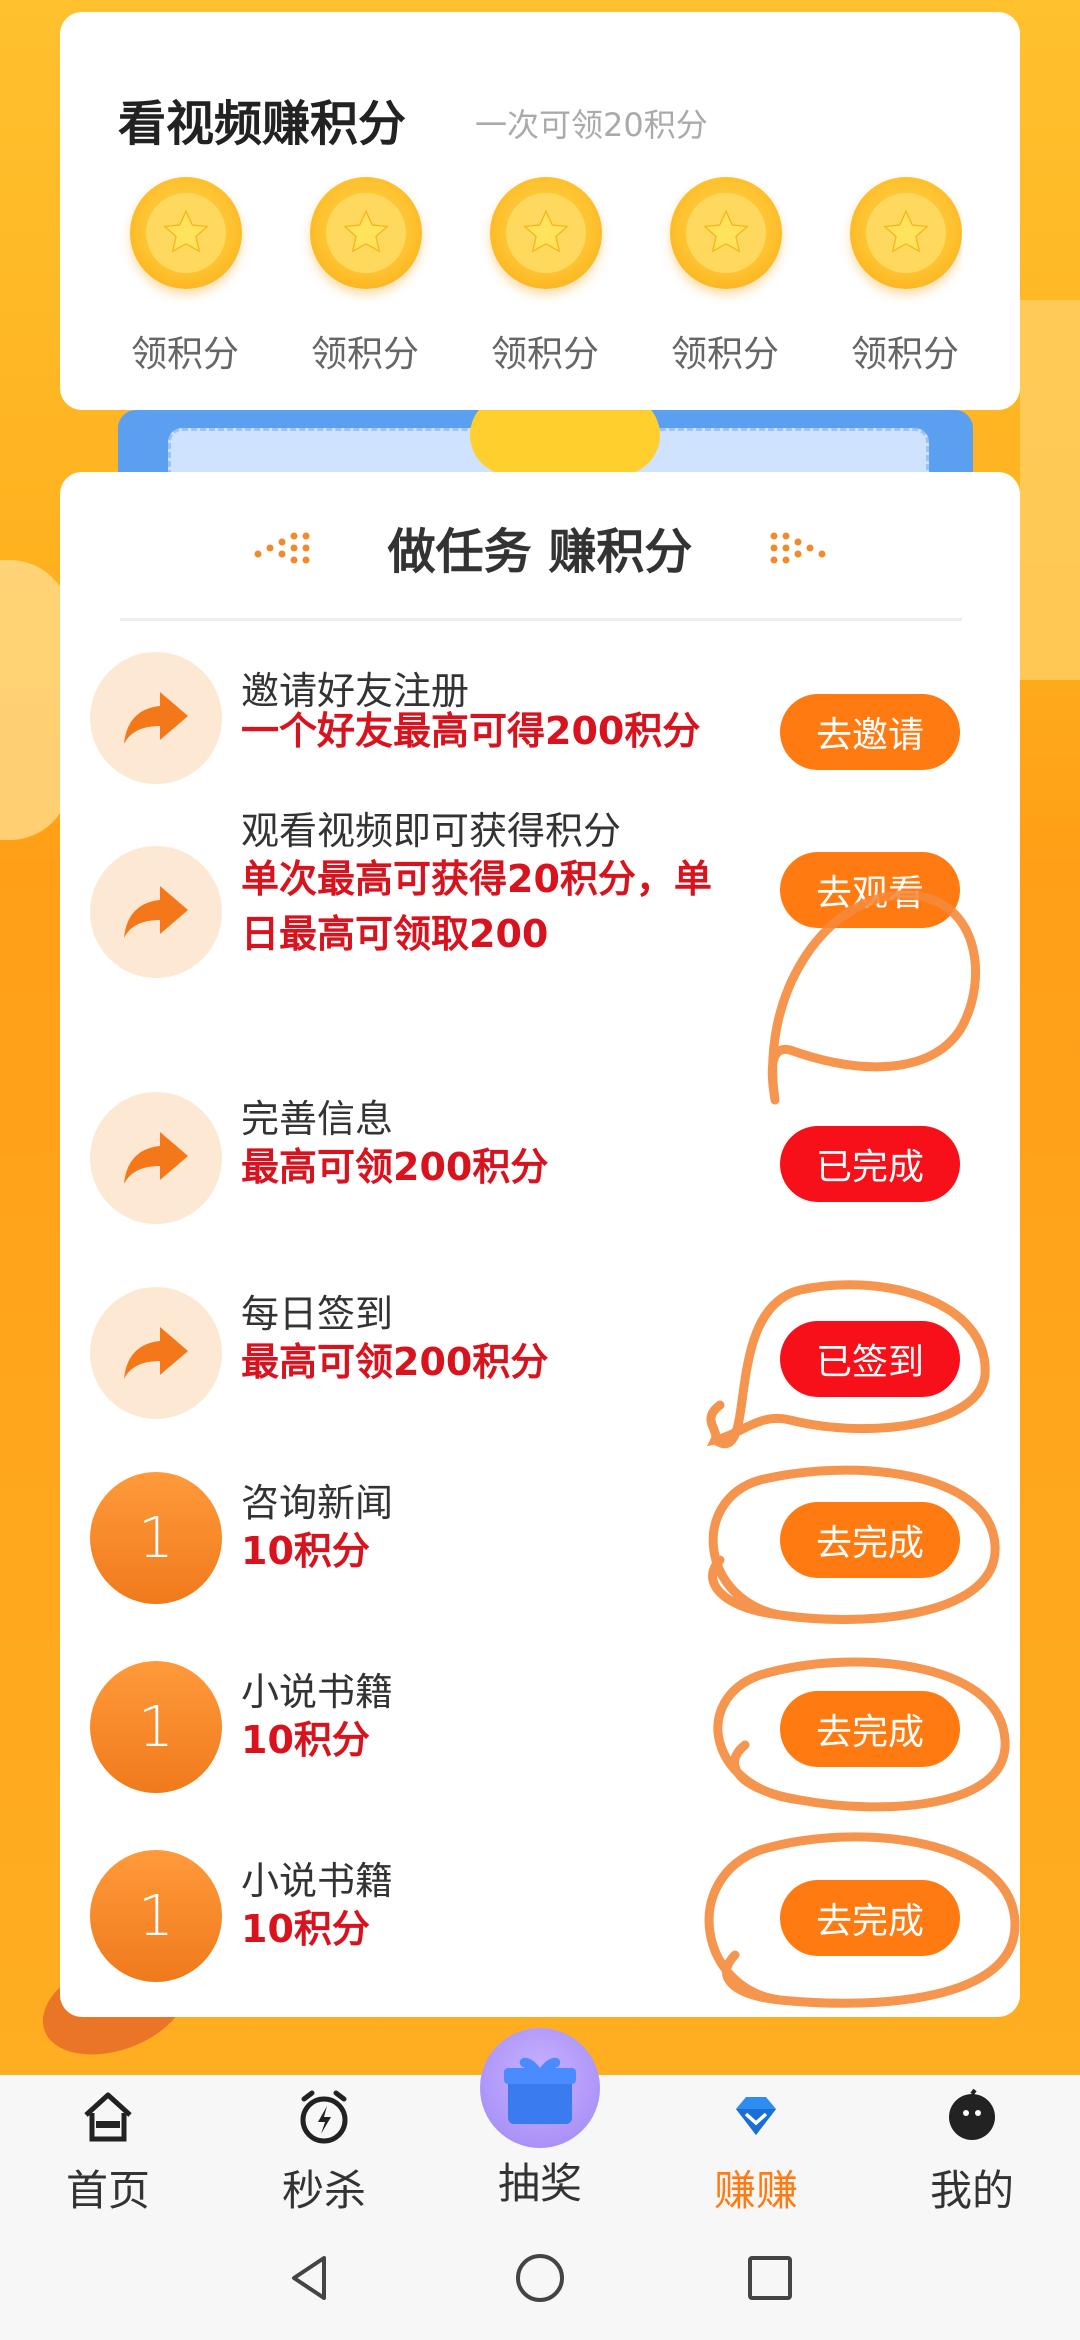 The width and height of the screenshot is (1080, 2340). I want to click on tab-label: 我的, so click(971, 2190).